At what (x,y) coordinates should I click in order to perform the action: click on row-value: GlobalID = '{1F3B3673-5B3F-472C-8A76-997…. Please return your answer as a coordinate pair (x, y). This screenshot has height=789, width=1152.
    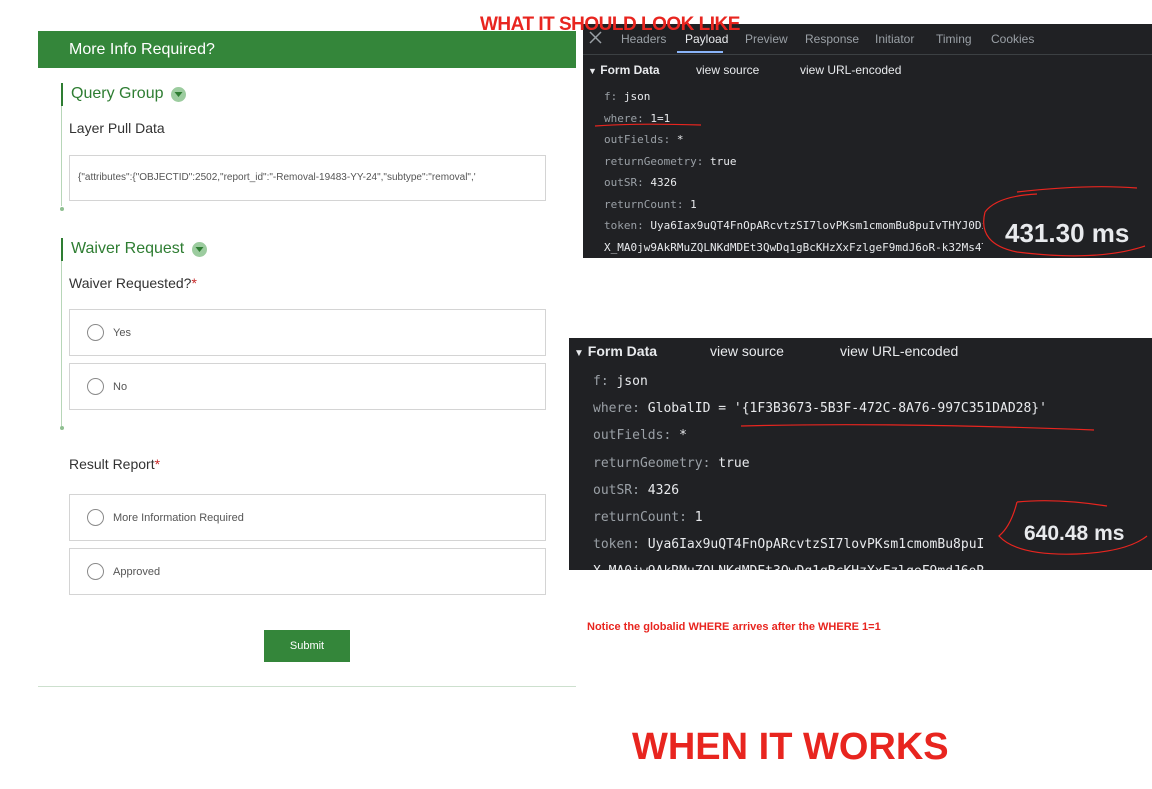
    Looking at the image, I should click on (847, 409).